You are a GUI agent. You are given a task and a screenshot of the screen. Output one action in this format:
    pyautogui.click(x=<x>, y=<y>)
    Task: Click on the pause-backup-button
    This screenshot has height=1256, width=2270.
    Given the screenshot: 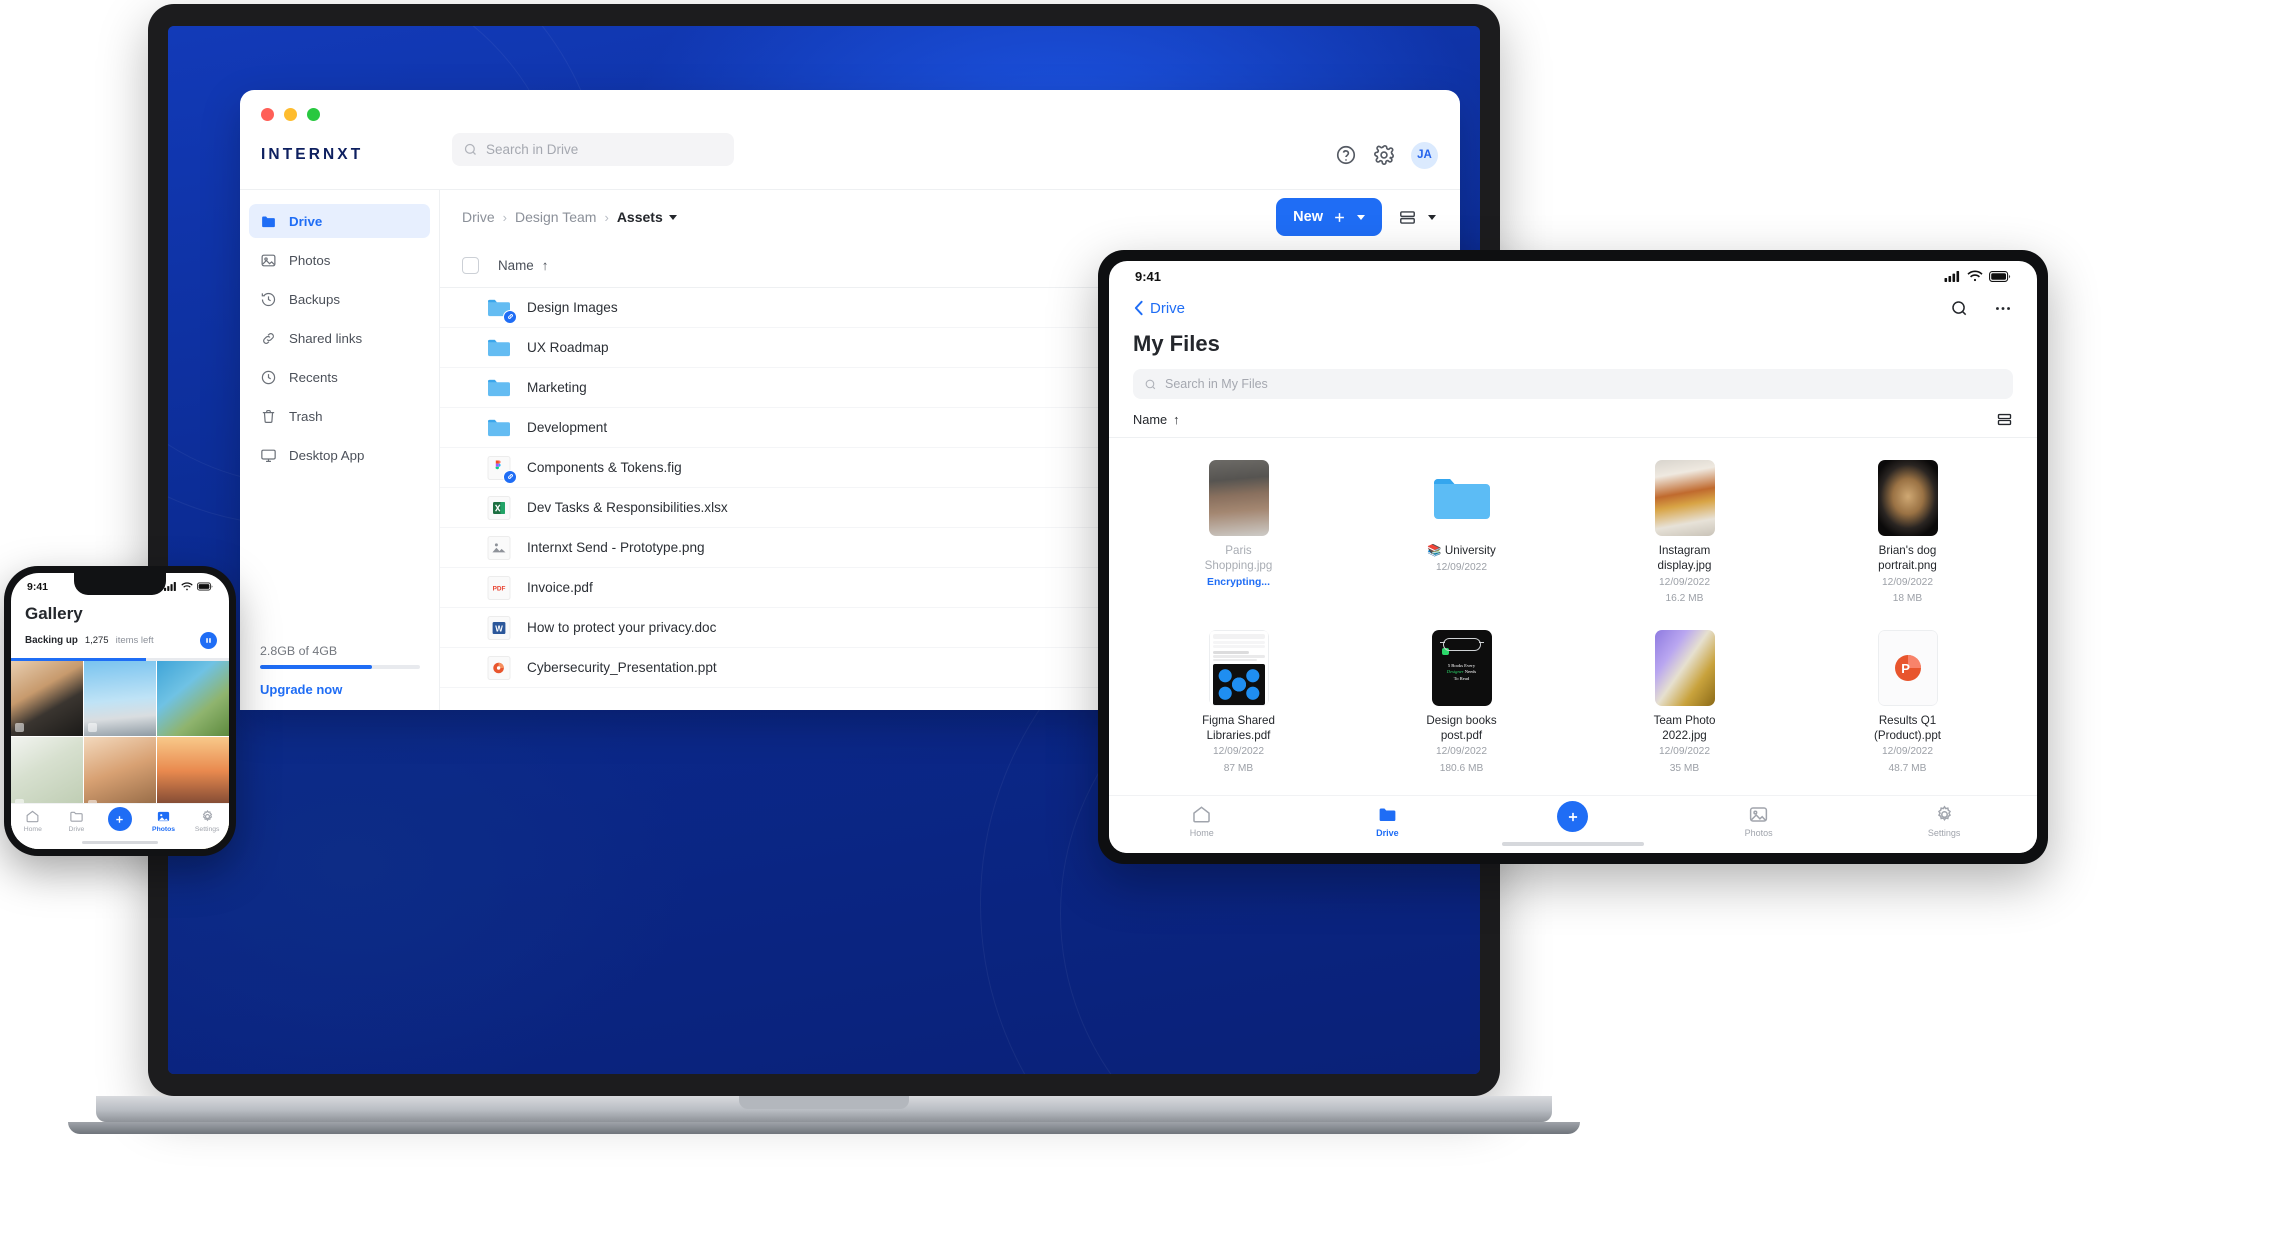 What is the action you would take?
    pyautogui.click(x=208, y=640)
    